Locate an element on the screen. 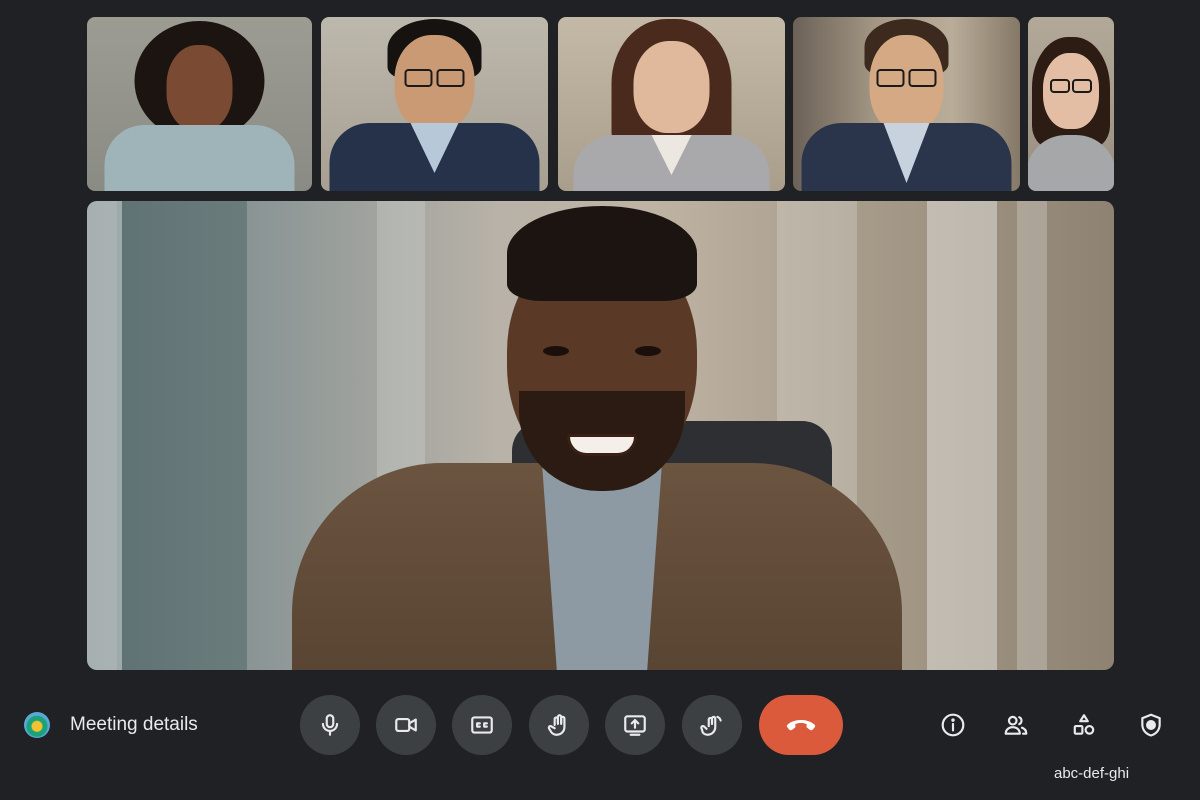 This screenshot has height=800, width=1200. leave-call-button is located at coordinates (801, 725).